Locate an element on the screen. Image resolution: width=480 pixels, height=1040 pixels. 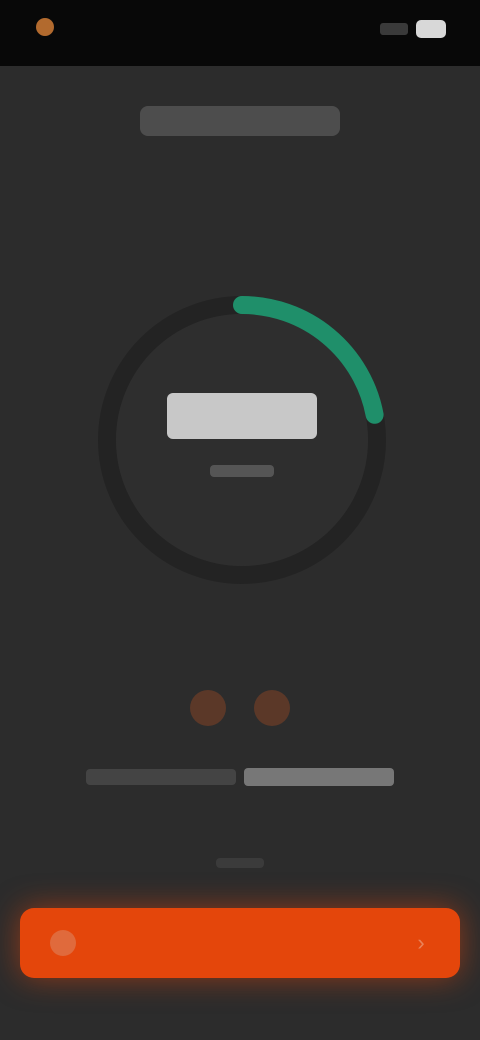
header-overline is located at coordinates (240, 85).